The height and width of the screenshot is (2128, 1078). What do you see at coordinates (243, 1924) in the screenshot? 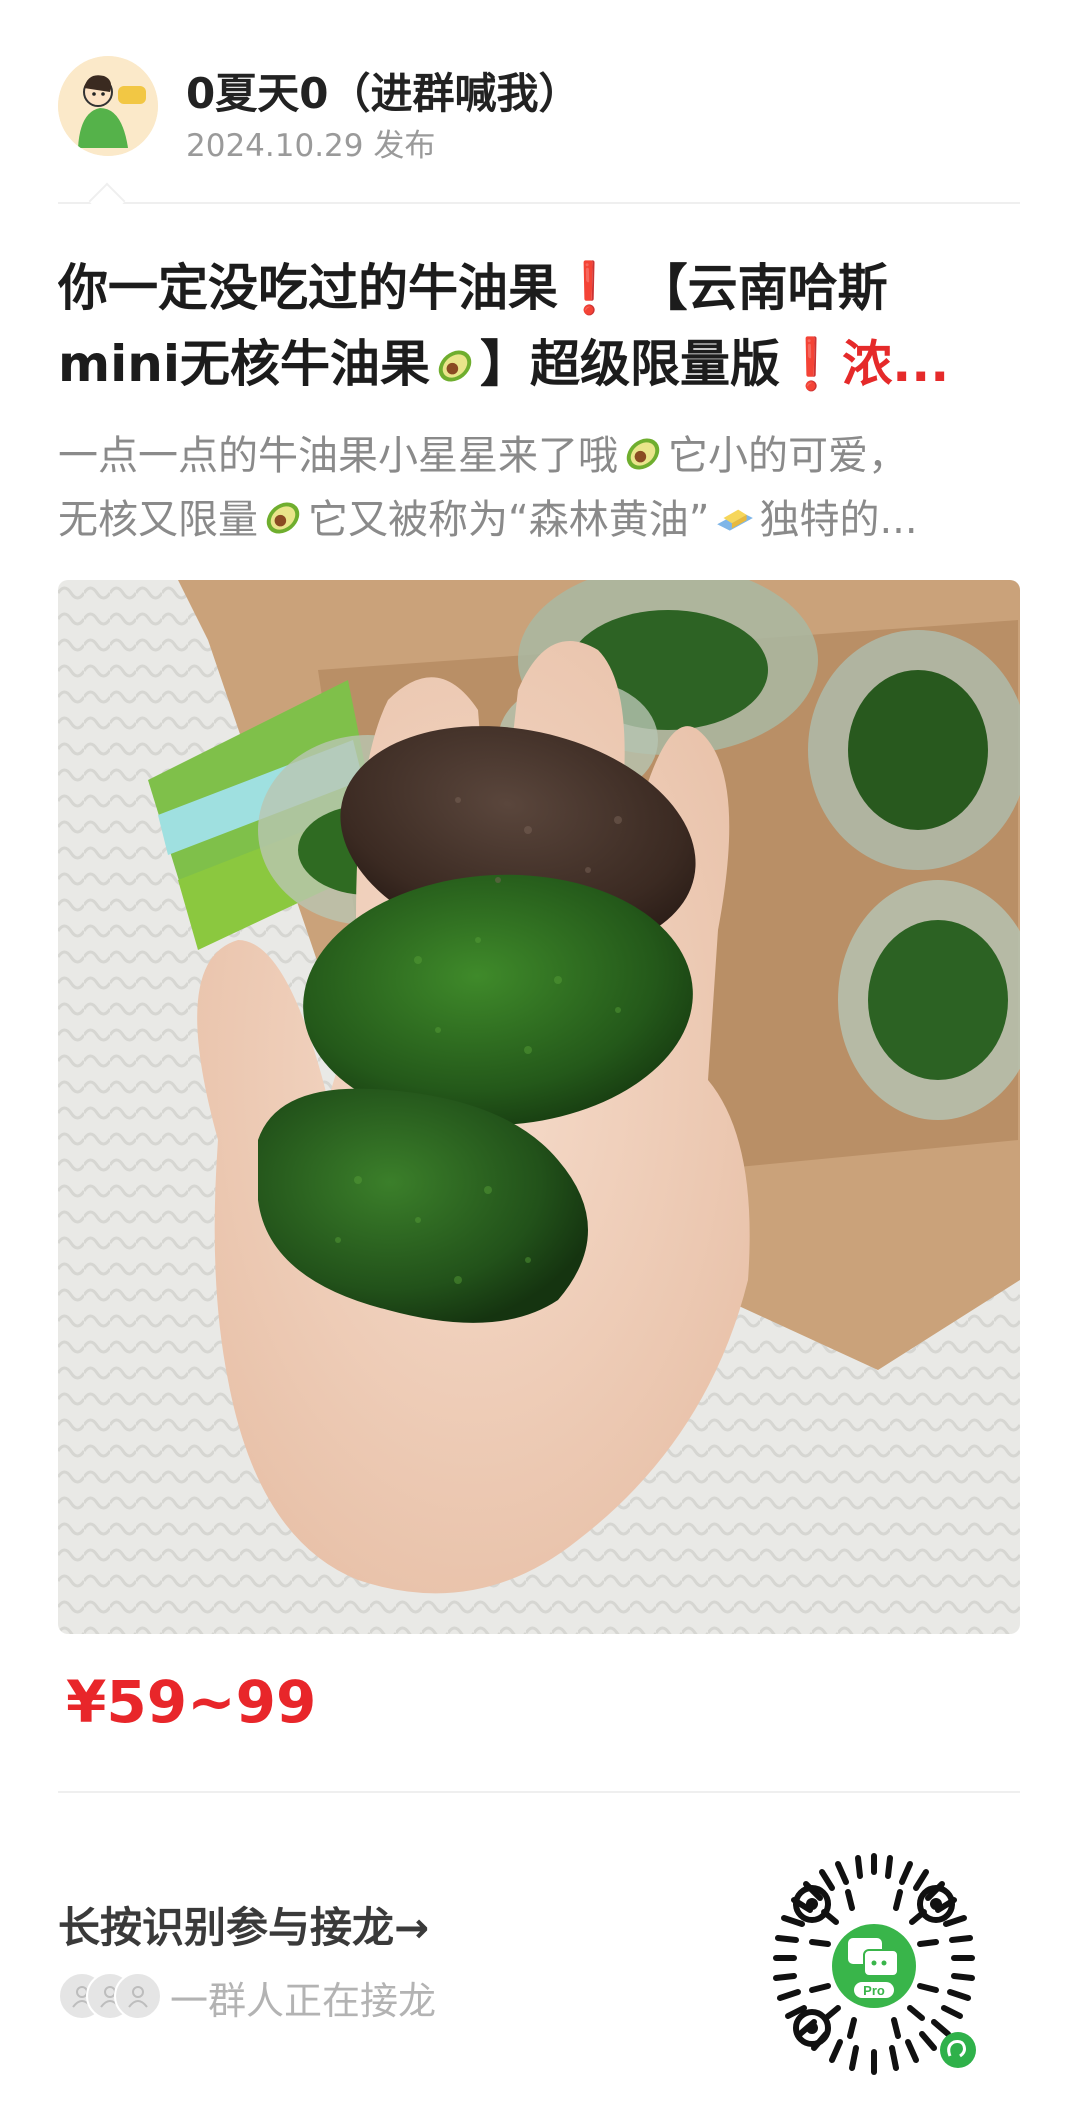
I see `join-solitaire-link: 长按识别参与接龙→` at bounding box center [243, 1924].